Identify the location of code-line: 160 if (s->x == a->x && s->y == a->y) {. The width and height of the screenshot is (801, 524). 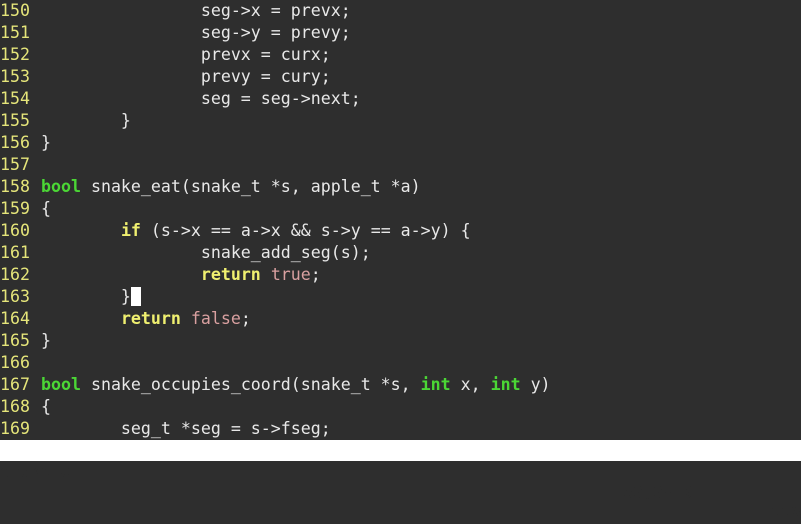
(400, 231).